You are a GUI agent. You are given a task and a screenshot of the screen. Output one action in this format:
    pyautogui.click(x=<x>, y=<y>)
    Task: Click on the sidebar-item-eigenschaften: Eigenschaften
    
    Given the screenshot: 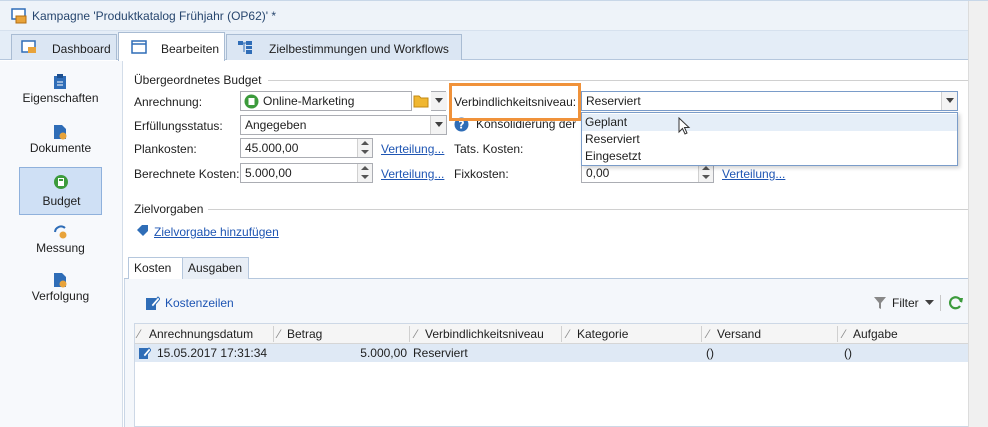 What is the action you would take?
    pyautogui.click(x=60, y=95)
    